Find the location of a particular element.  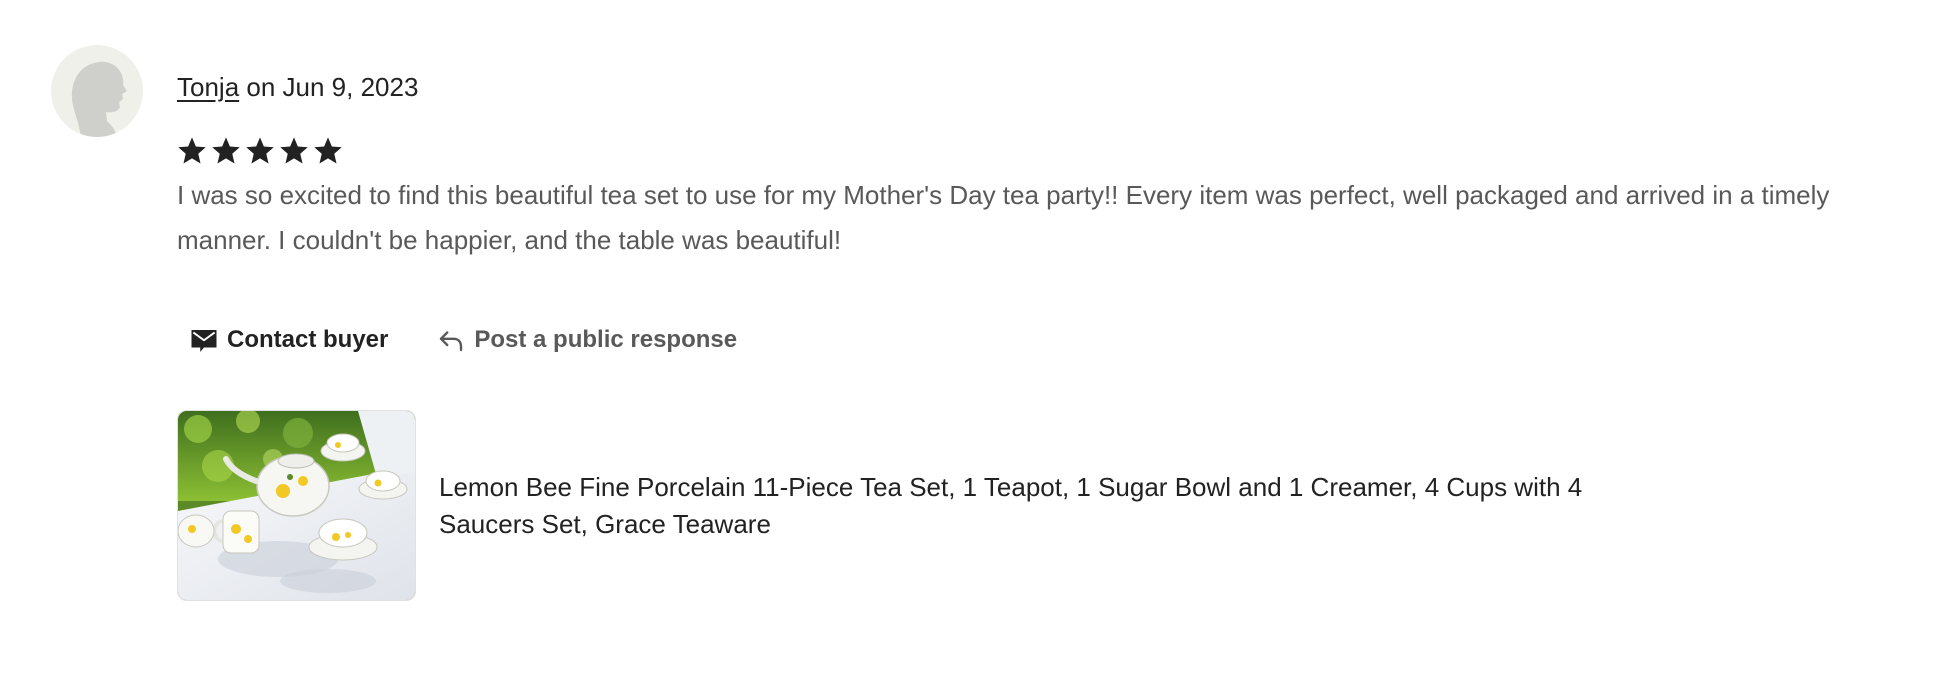

avatar is located at coordinates (97, 91).